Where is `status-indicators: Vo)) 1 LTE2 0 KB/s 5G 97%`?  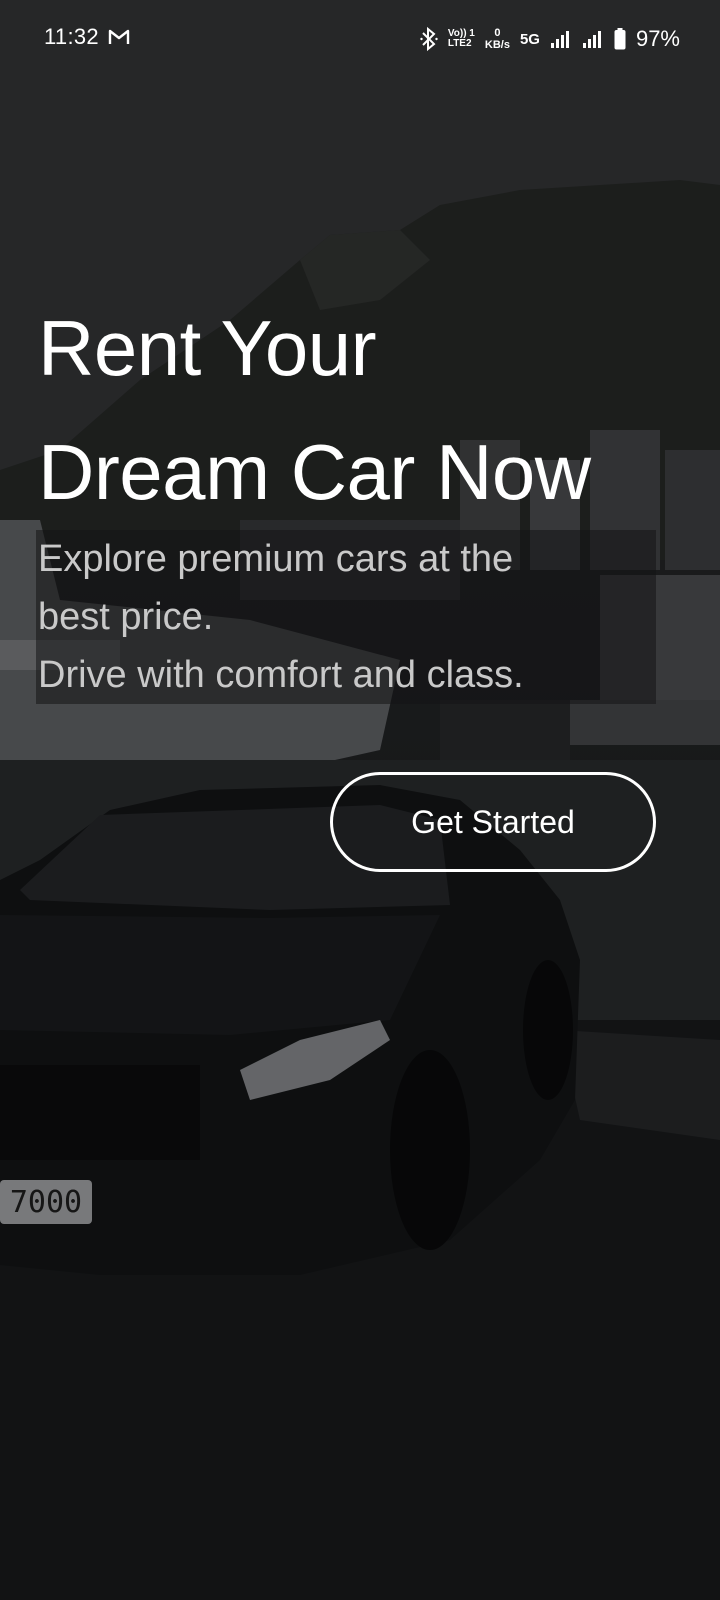
status-indicators: Vo)) 1 LTE2 0 KB/s 5G 97% is located at coordinates (550, 39).